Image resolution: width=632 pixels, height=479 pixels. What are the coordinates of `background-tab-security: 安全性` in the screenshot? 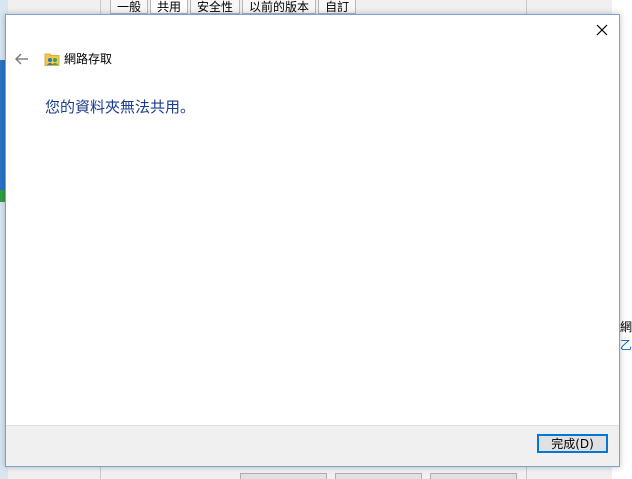 It's located at (215, 7).